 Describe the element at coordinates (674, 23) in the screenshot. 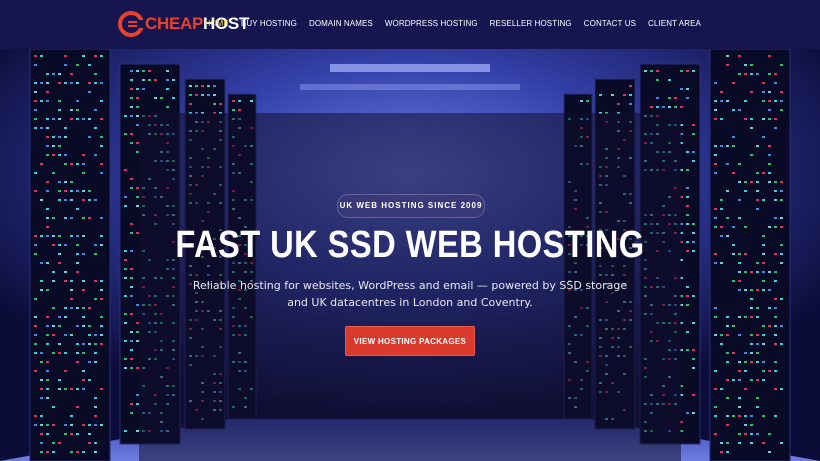

I see `nav-client-area: Client Area` at that location.